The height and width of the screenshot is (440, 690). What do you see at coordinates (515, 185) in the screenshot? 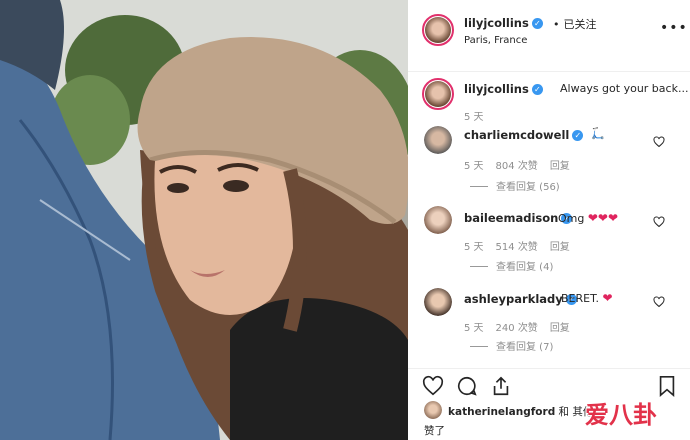
I see `view-replies-button: 查看回复 (56)` at bounding box center [515, 185].